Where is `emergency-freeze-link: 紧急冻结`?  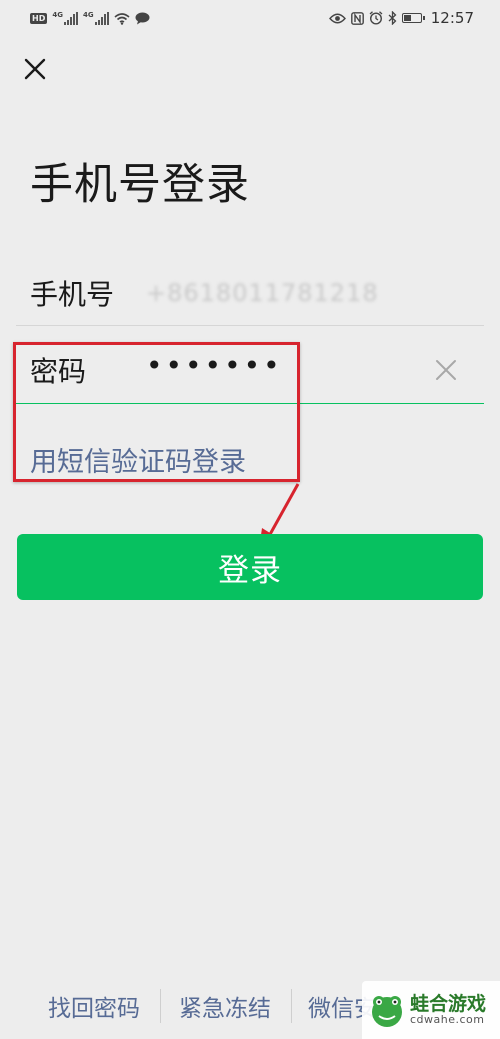 emergency-freeze-link: 紧急冻结 is located at coordinates (225, 1006).